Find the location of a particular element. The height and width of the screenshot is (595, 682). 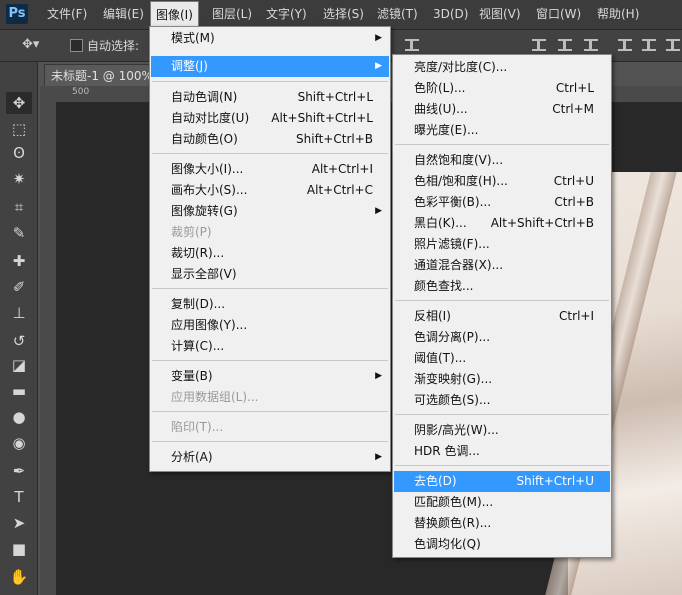

menu-item: 色彩平衡(B)... Ctrl+B is located at coordinates (502, 202).